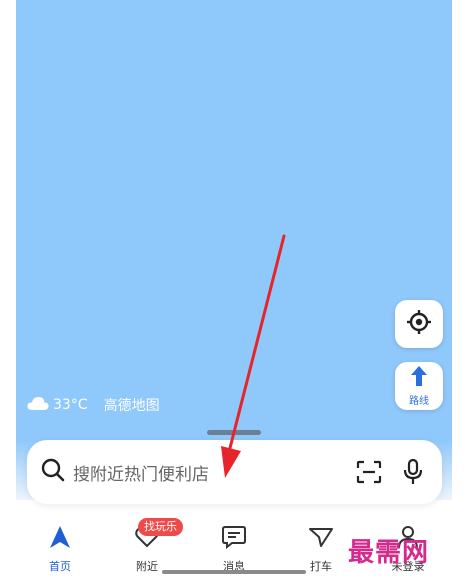 The image size is (467, 584). Describe the element at coordinates (93, 405) in the screenshot. I see `weather-widget: 33°C 高德地图` at that location.